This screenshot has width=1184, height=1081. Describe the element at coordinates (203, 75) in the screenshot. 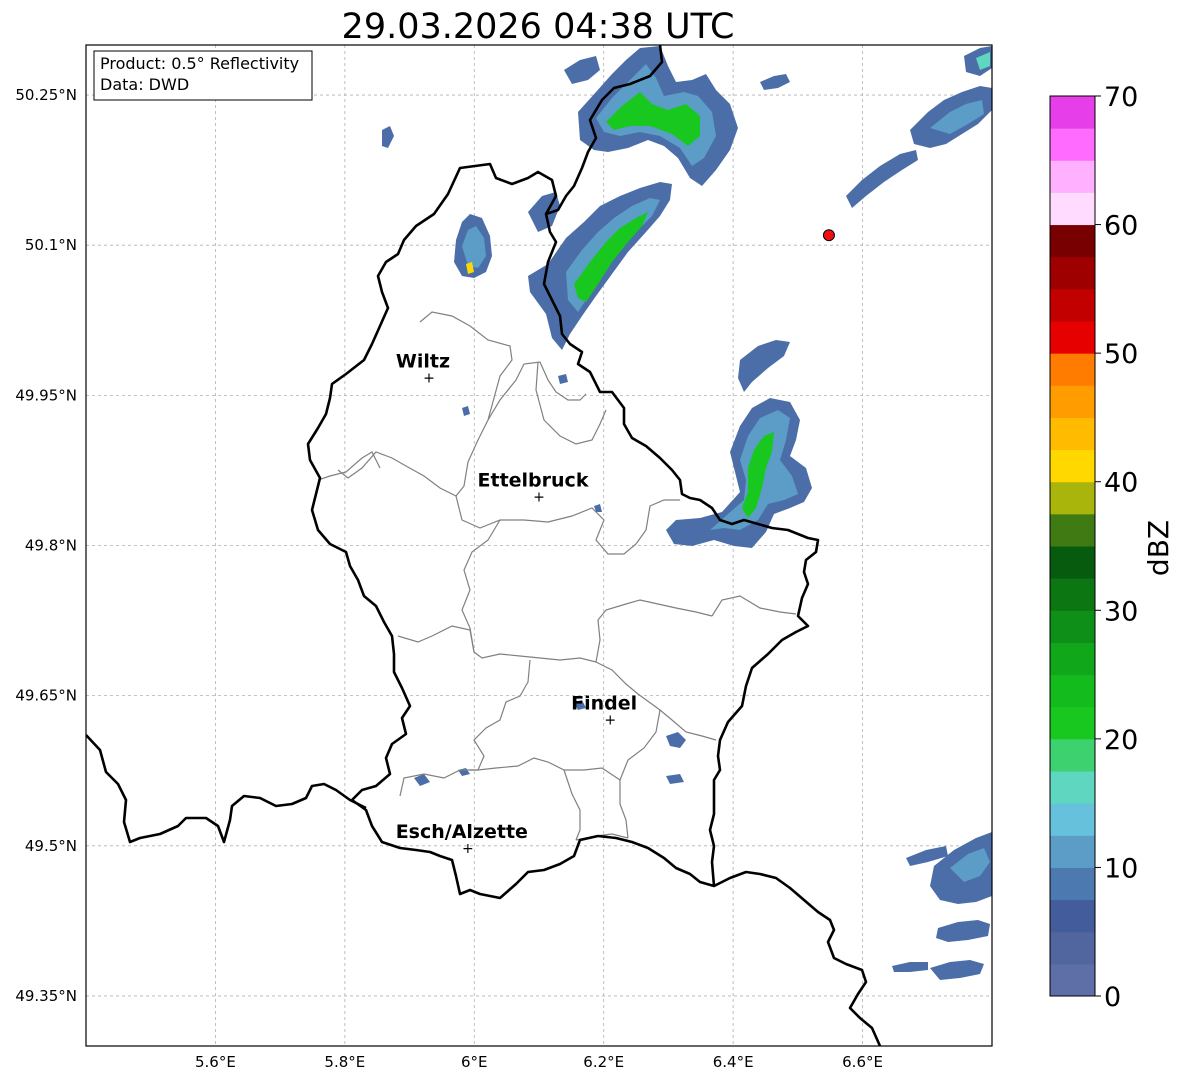

I see `info-box: Product: 0.5° Reflectivity Data: DWD` at that location.